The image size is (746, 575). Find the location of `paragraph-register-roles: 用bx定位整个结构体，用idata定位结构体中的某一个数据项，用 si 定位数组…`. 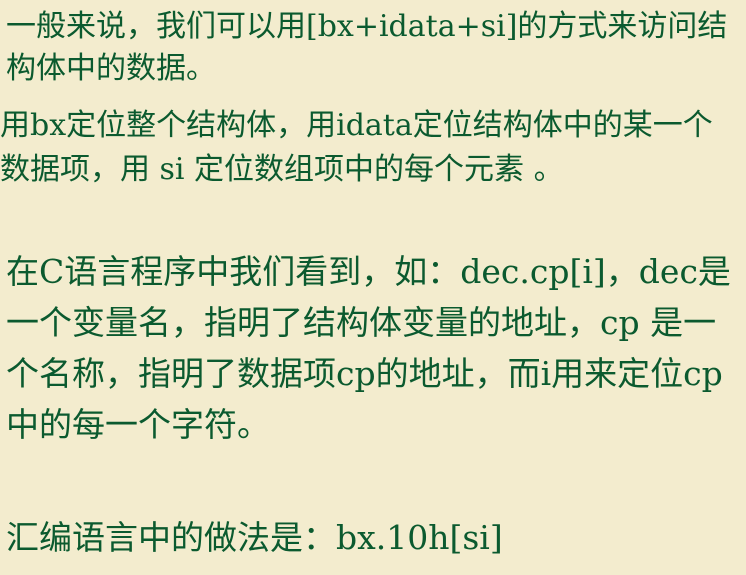

paragraph-register-roles: 用bx定位整个结构体，用idata定位结构体中的某一个数据项，用 si 定位数组… is located at coordinates (356, 147).